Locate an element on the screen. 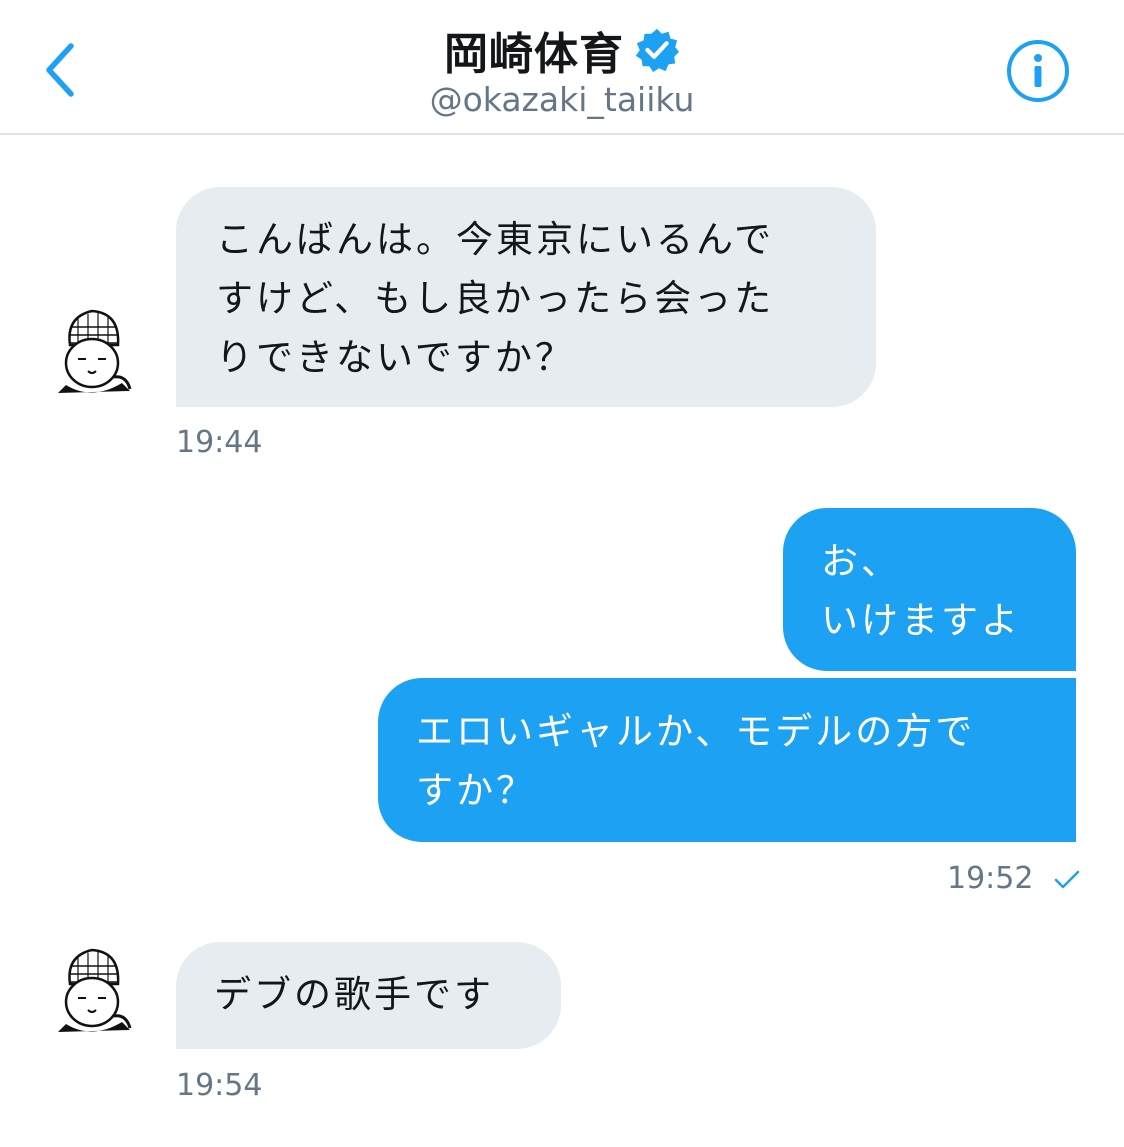  title-row: 岡崎体育 is located at coordinates (562, 50).